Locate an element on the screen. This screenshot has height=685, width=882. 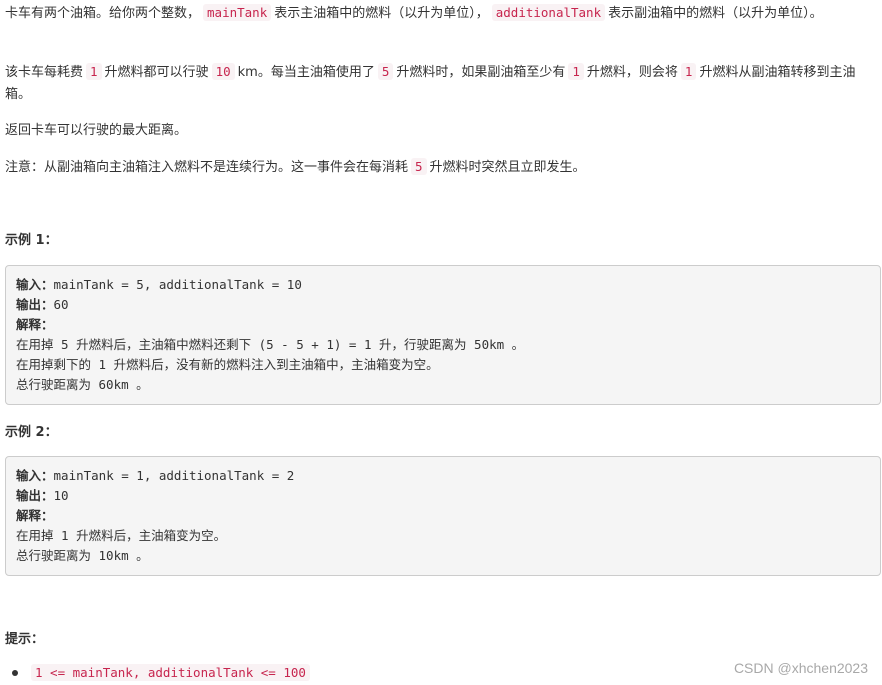
example-1-title: 示例 1： is located at coordinates (31, 240).